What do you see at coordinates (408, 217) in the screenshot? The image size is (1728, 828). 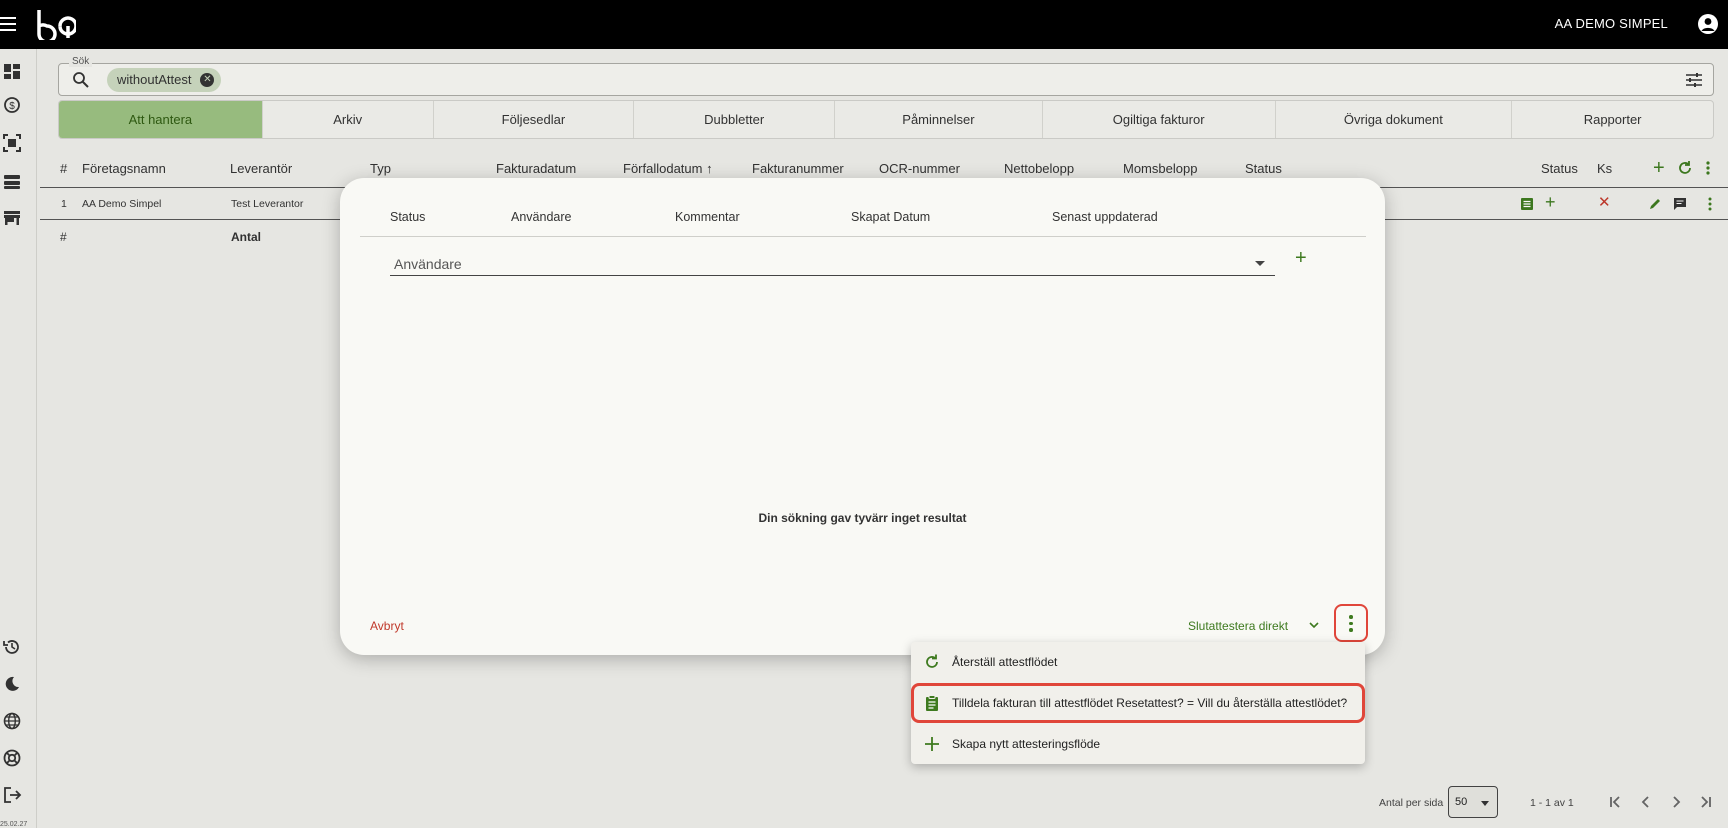 I see `dialog-col-status: Status` at bounding box center [408, 217].